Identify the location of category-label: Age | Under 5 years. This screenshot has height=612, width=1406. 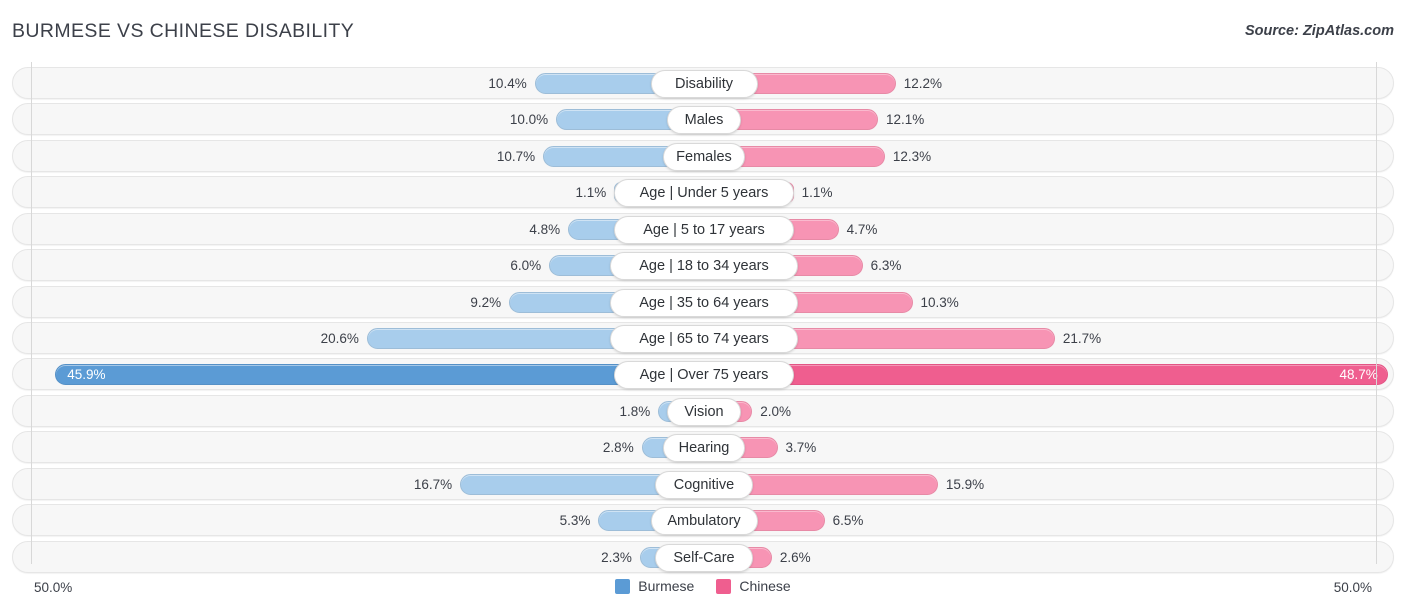
(704, 193).